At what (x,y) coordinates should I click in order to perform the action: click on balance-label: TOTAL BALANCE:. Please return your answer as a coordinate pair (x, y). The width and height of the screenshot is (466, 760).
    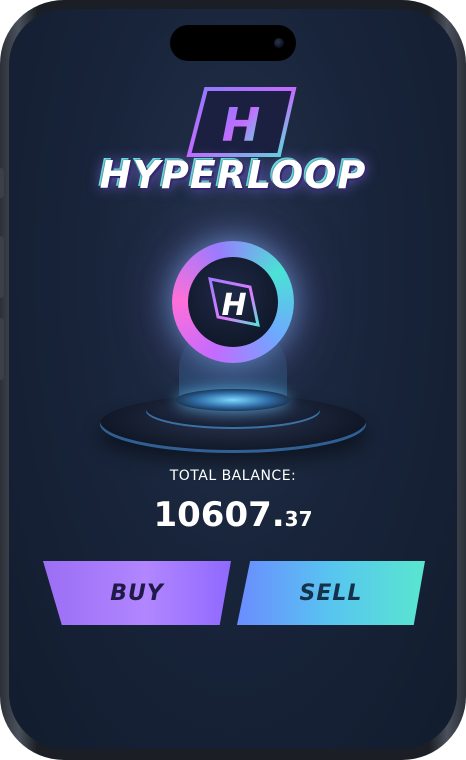
    Looking at the image, I should click on (233, 476).